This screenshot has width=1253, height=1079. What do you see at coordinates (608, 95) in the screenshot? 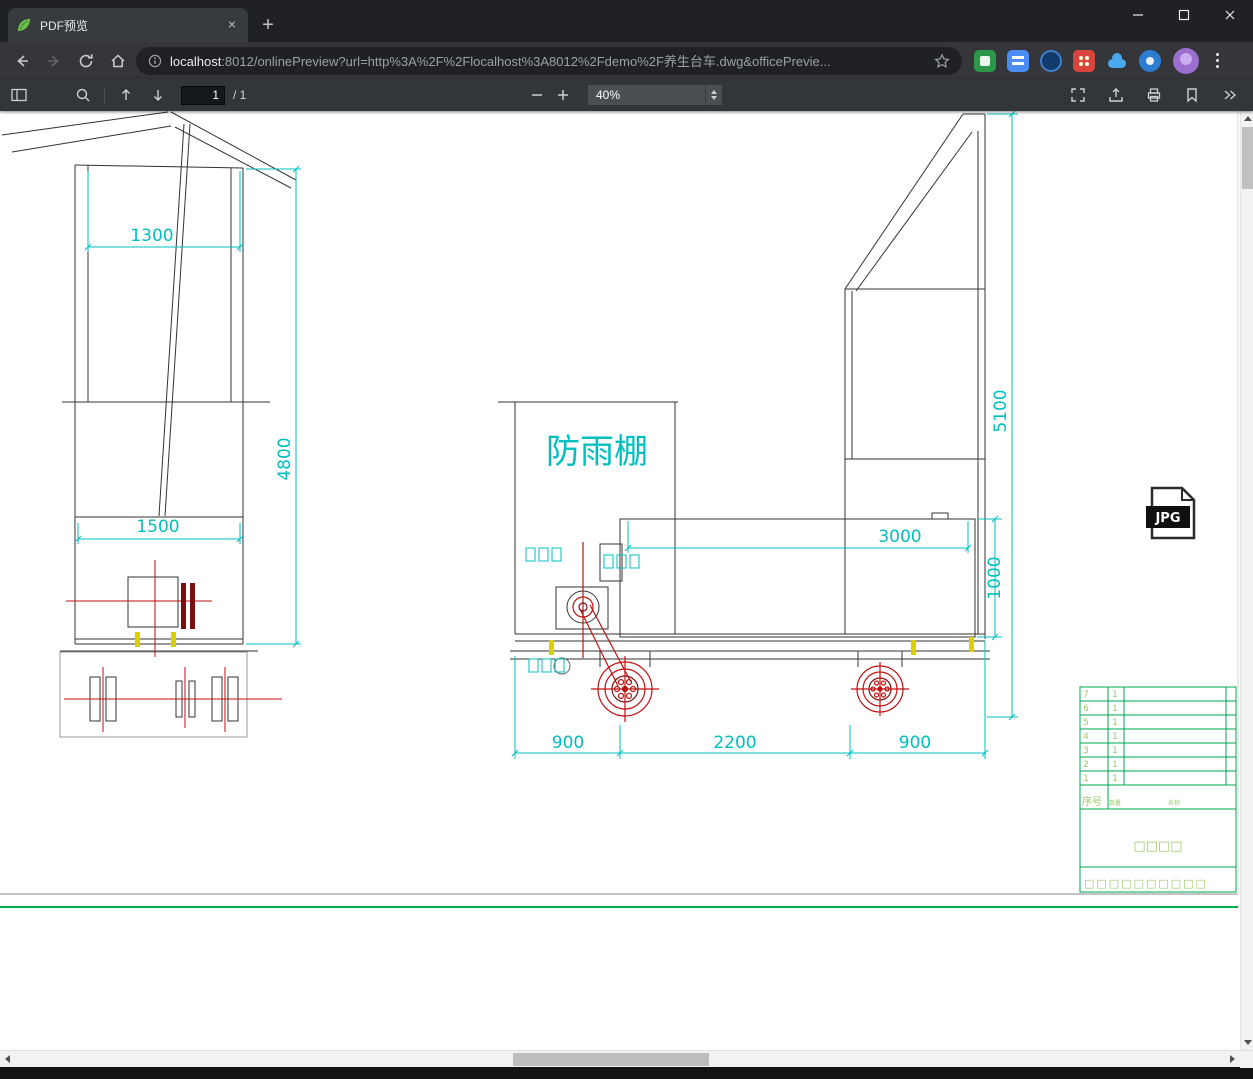
I see `zoom-value: 40%` at bounding box center [608, 95].